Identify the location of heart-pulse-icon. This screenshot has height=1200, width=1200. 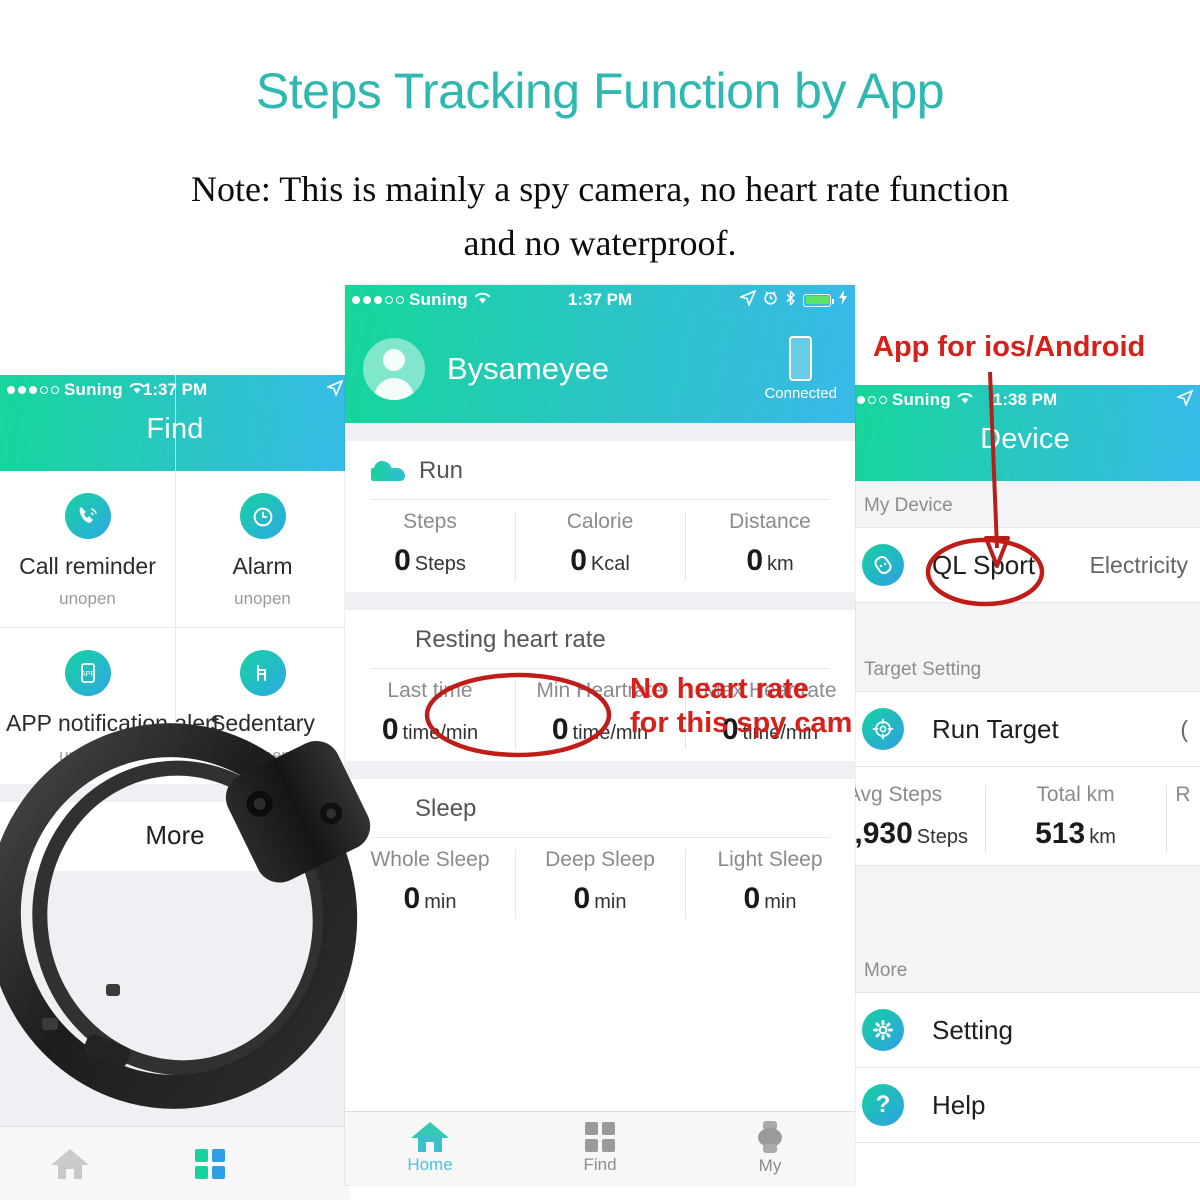
(386, 640).